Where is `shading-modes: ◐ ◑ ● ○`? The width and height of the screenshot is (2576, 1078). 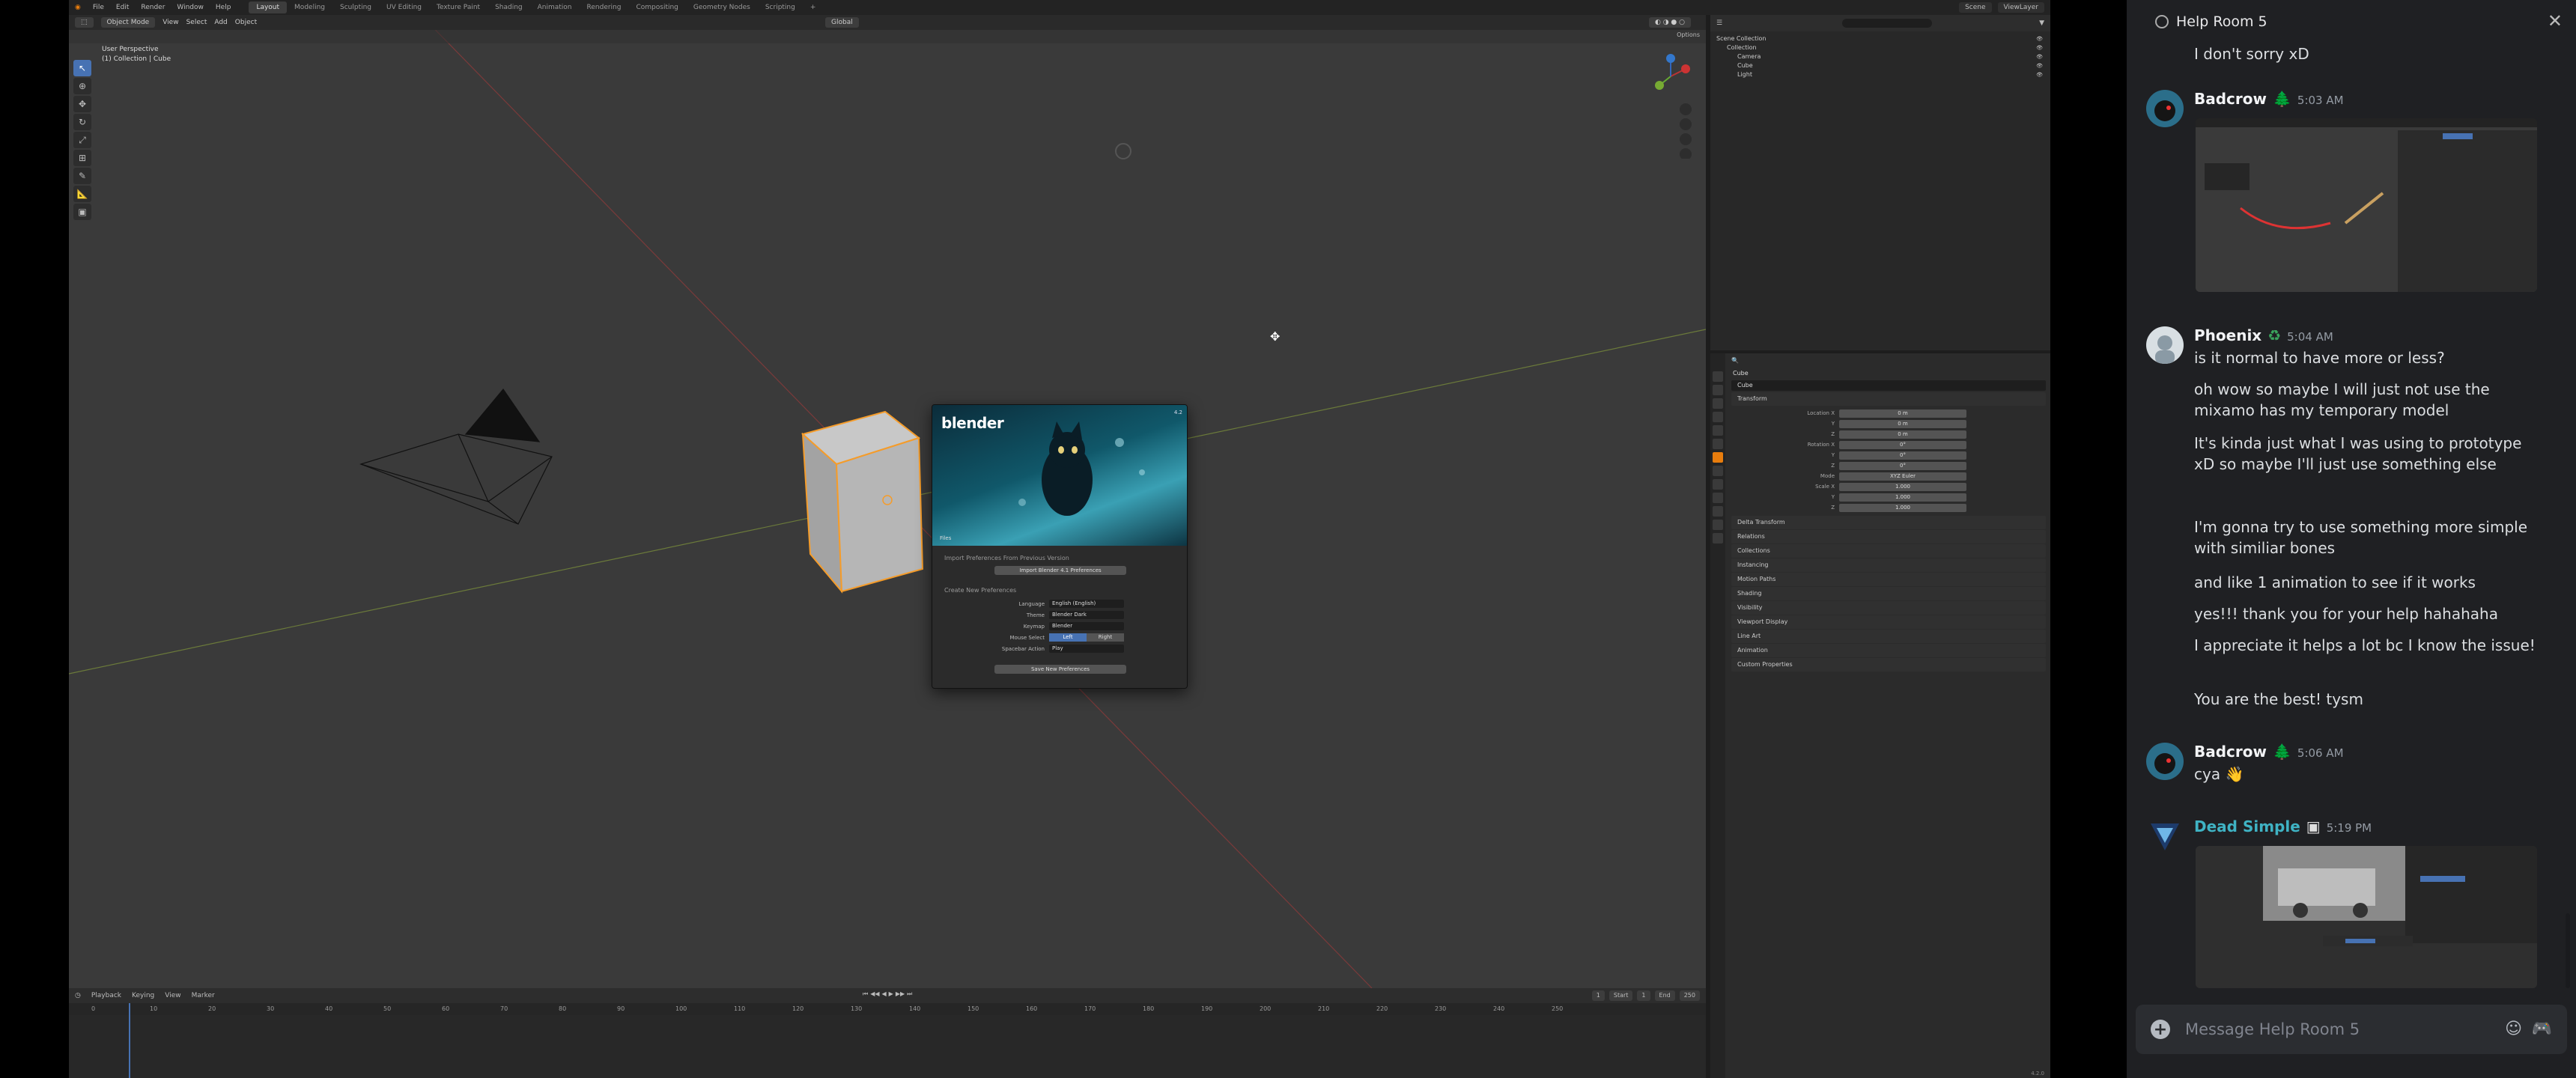
shading-modes: ◐ ◑ ● ○ is located at coordinates (1670, 22).